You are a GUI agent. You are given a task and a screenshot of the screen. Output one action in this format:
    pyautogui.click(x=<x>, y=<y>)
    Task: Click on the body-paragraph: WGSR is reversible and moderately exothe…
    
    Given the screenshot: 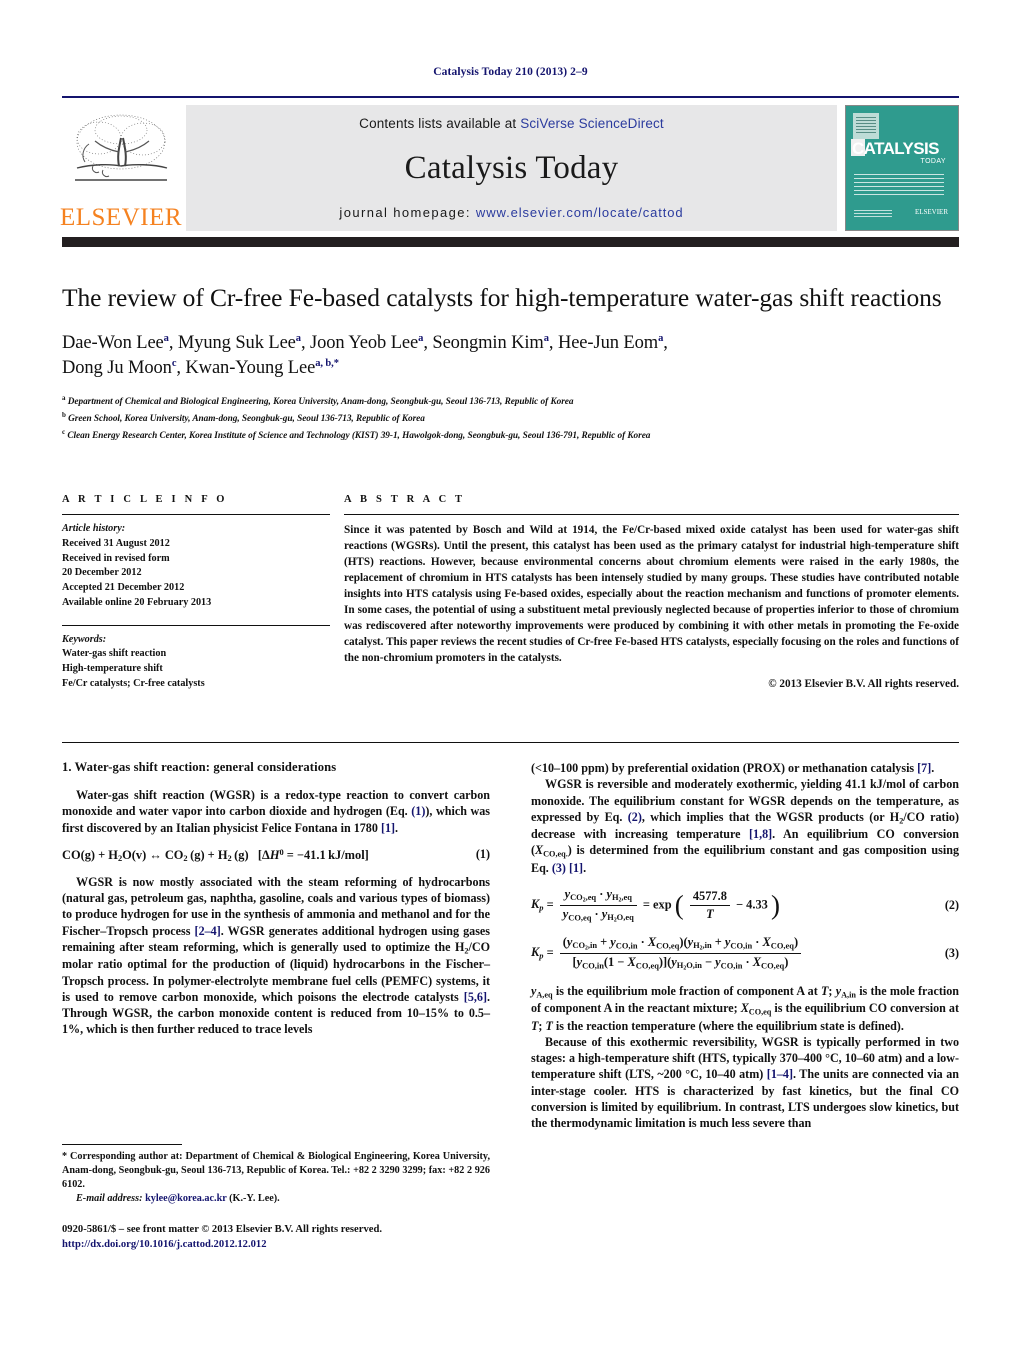 What is the action you would take?
    pyautogui.click(x=745, y=826)
    